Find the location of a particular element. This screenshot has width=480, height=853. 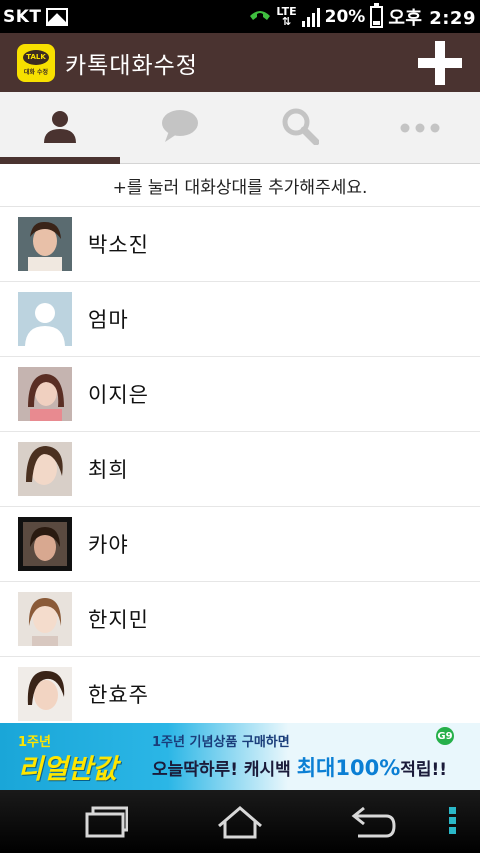

home-icon is located at coordinates (240, 822).